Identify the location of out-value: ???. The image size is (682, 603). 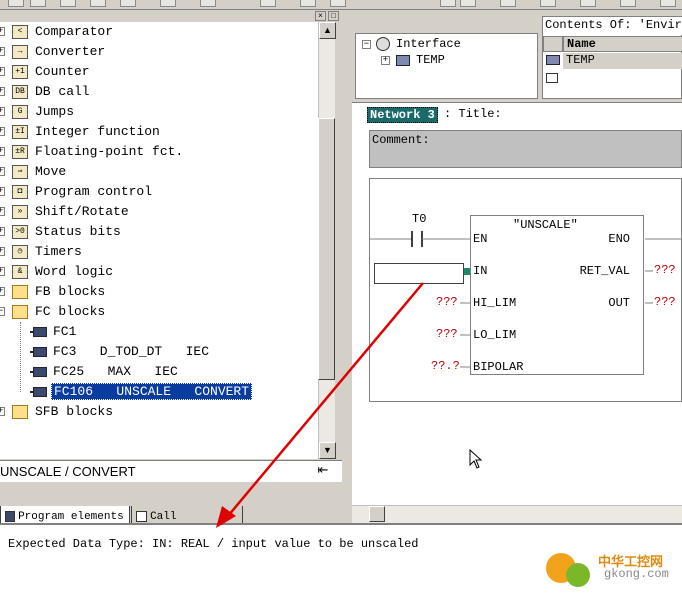
(665, 302).